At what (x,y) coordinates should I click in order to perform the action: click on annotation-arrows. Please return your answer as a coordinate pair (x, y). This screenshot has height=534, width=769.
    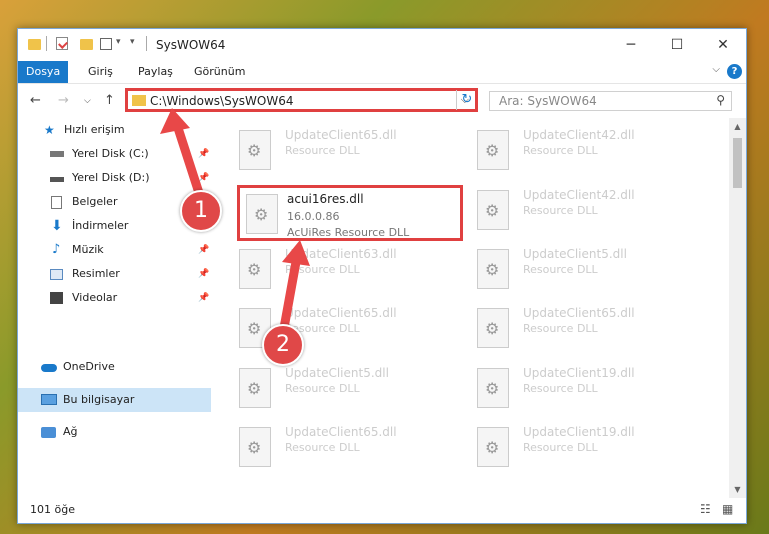
    Looking at the image, I should click on (235, 220).